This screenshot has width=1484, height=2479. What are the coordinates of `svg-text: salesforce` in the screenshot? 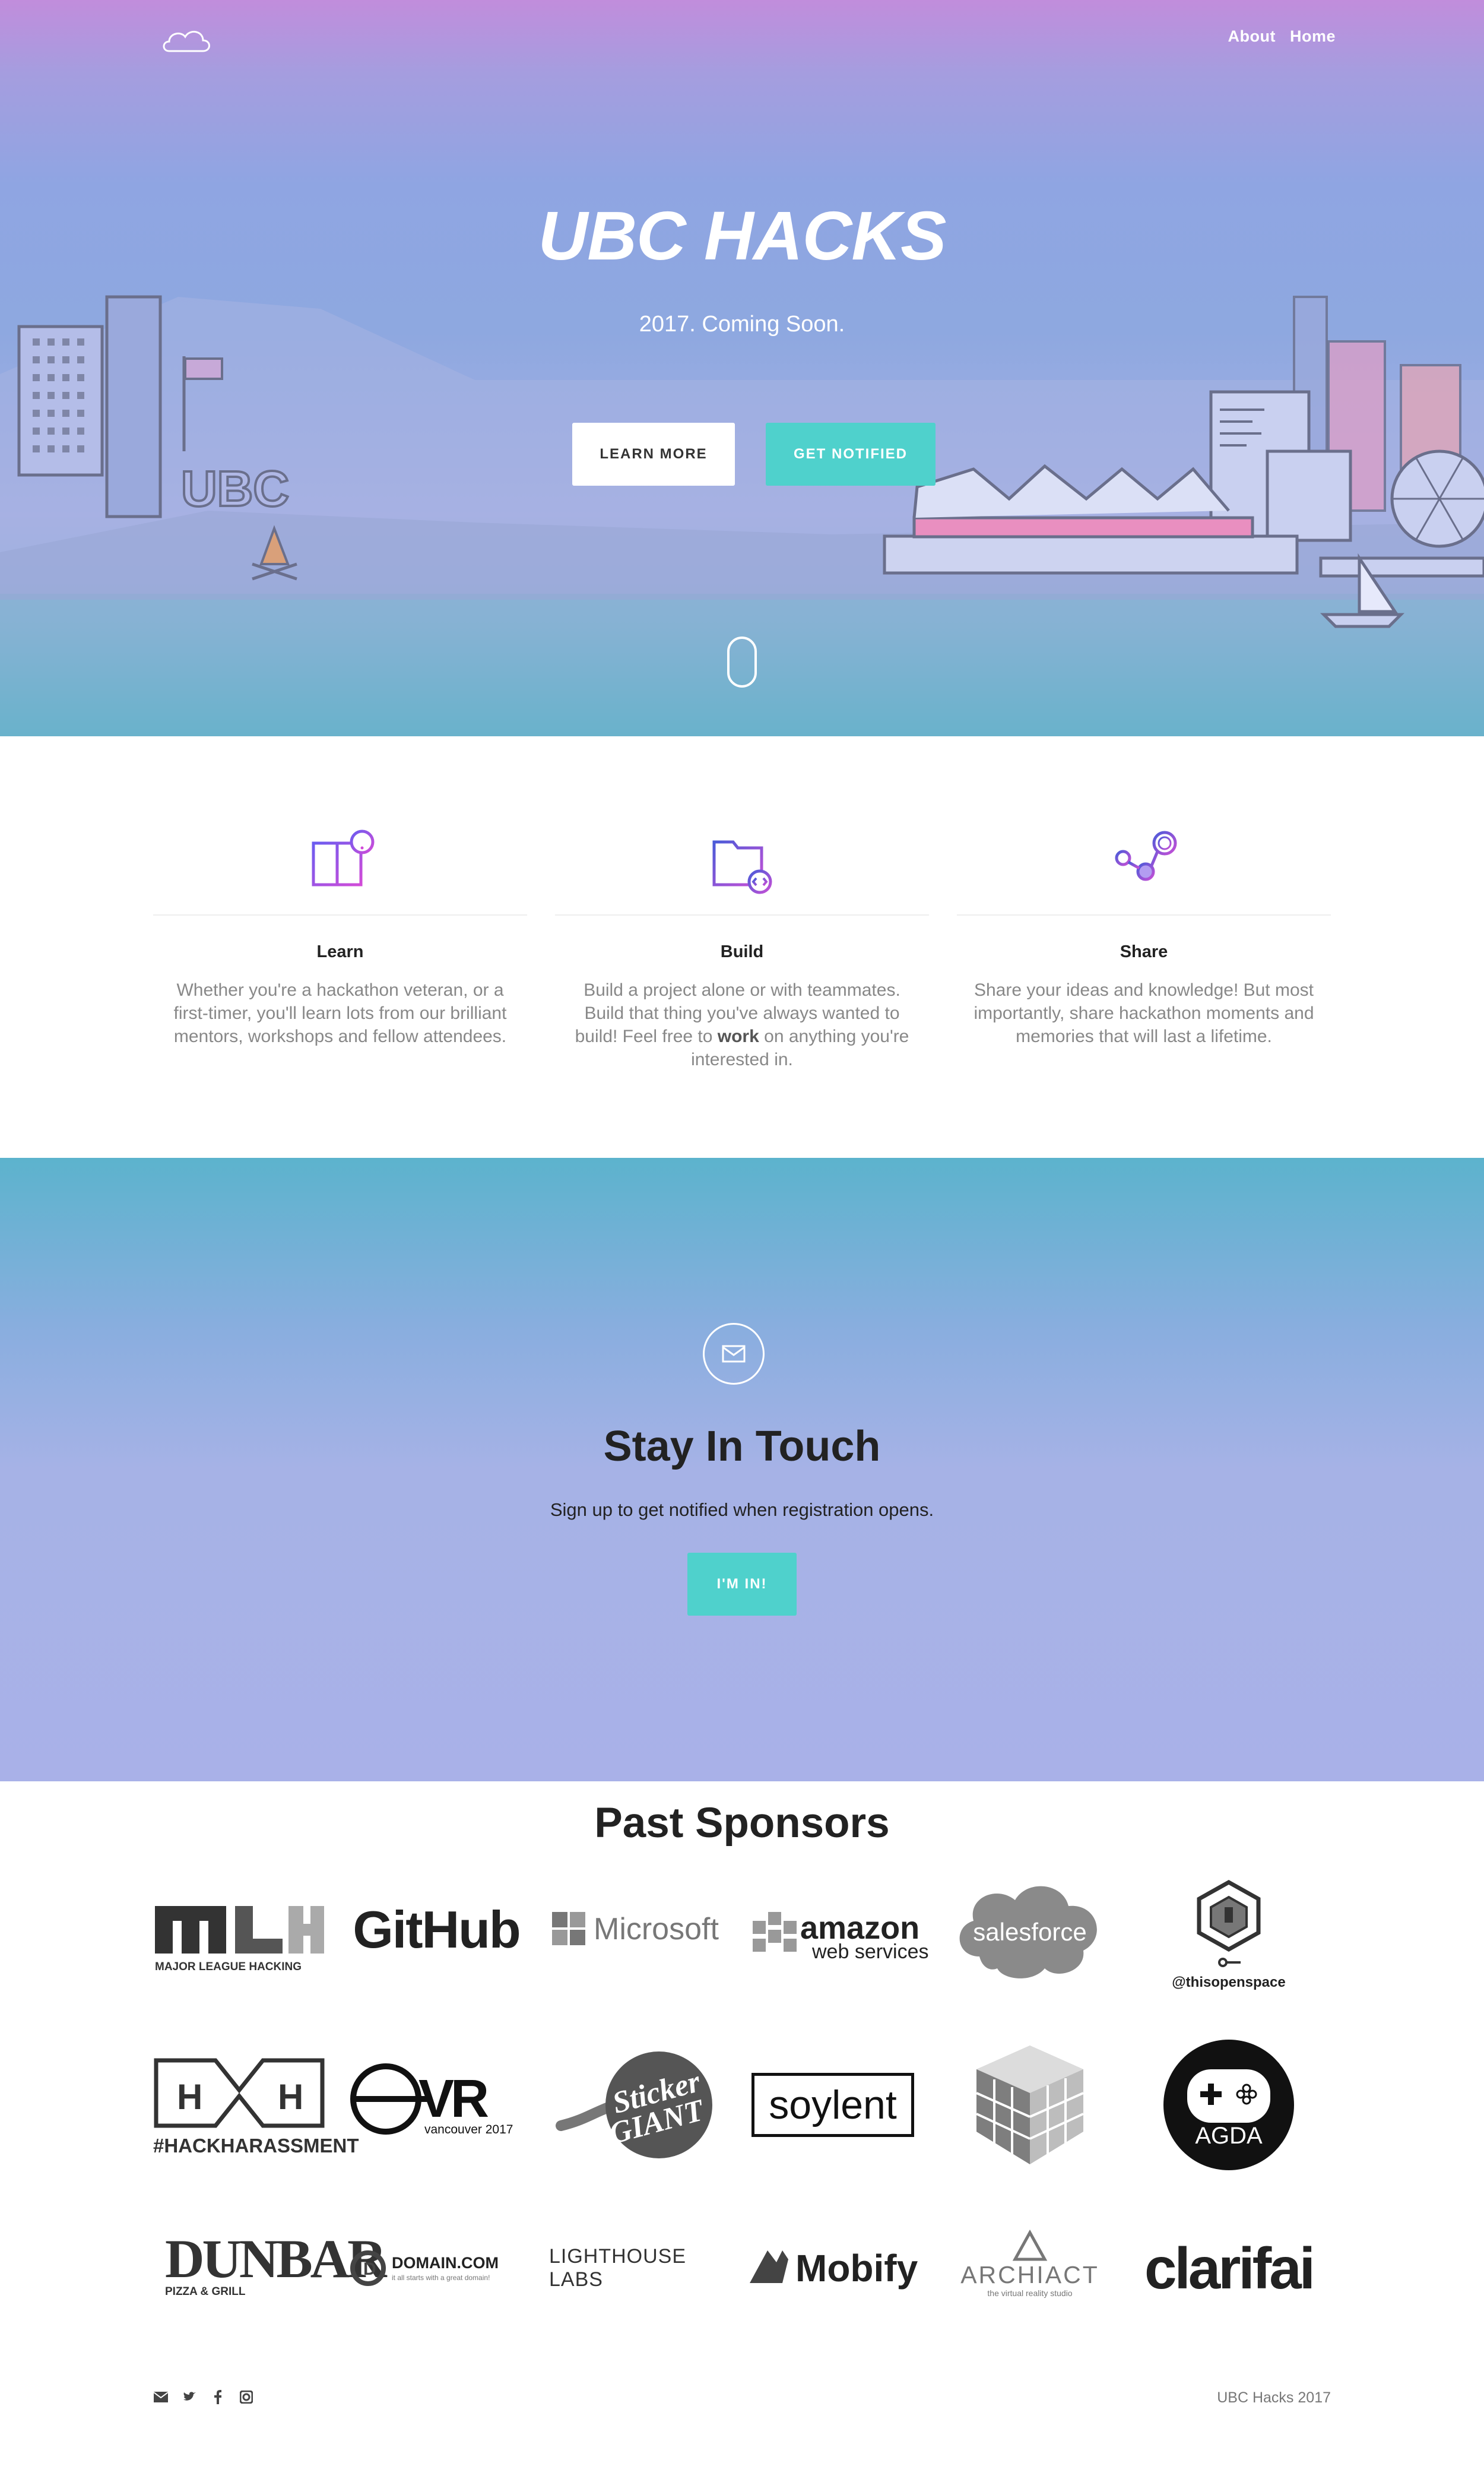 It's located at (1029, 1932).